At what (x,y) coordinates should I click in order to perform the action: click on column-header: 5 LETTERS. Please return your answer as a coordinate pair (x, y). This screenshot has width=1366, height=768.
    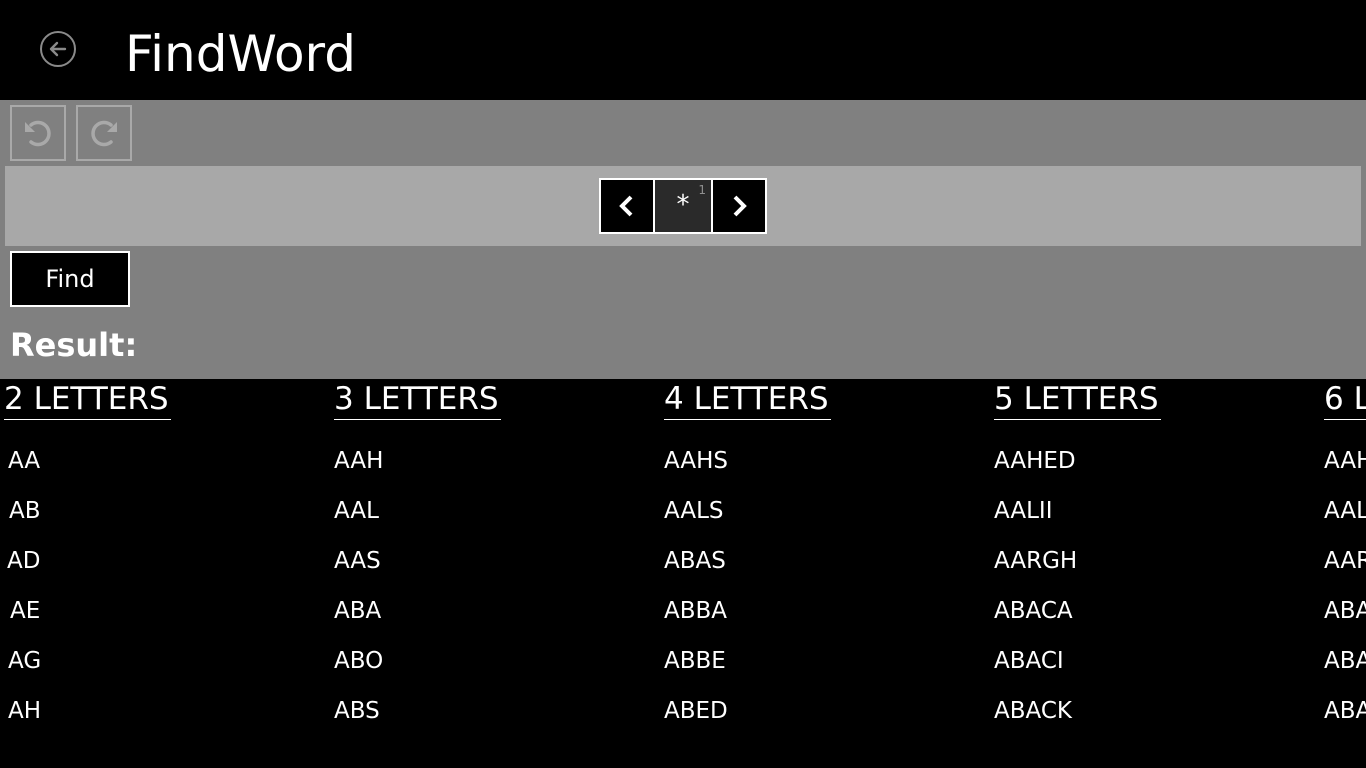
    Looking at the image, I should click on (1077, 399).